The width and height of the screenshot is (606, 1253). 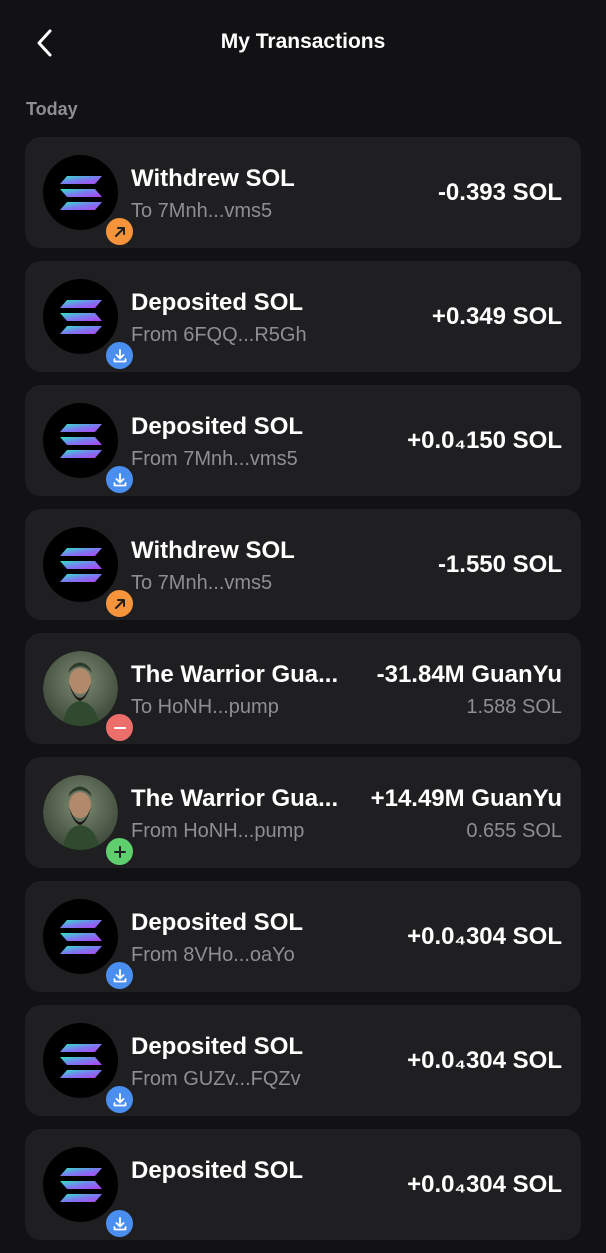 I want to click on transaction-amount-sol: 0.655 SOL, so click(x=514, y=831).